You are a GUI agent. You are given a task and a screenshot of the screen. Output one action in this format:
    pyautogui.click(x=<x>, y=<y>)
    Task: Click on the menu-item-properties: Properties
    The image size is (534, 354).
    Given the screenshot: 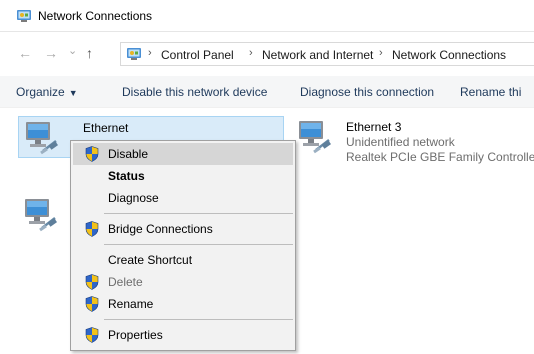 What is the action you would take?
    pyautogui.click(x=183, y=335)
    